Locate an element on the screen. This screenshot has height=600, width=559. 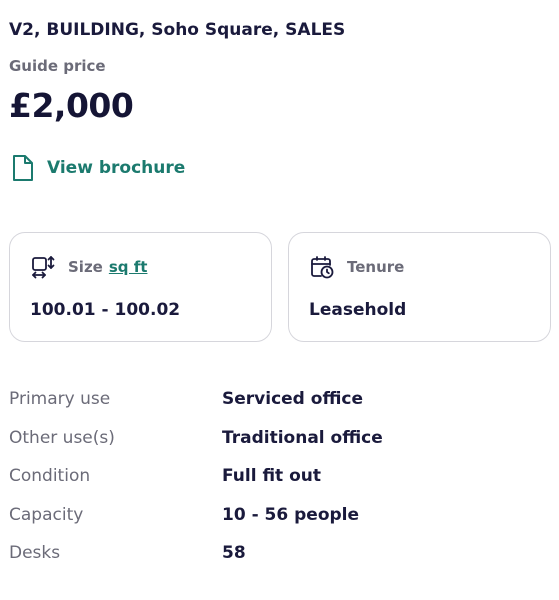
property-address: V2, BUILDING, Soho Square, SALES is located at coordinates (177, 30).